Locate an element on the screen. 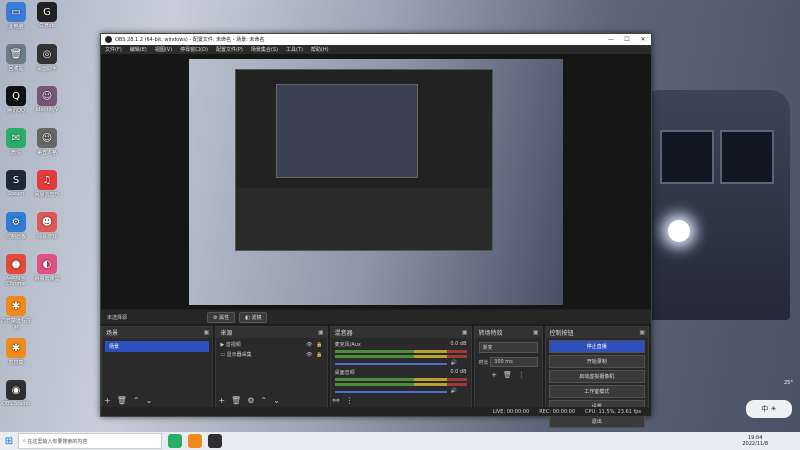  menu-file: 文件(F) is located at coordinates (113, 49).